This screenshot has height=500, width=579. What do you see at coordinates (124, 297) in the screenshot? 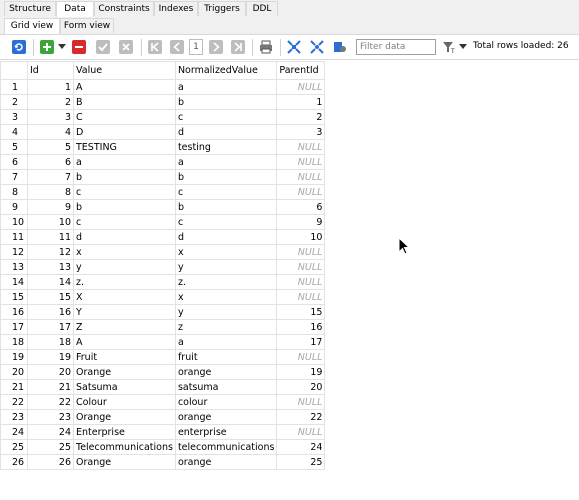
I see `cell-value: X` at bounding box center [124, 297].